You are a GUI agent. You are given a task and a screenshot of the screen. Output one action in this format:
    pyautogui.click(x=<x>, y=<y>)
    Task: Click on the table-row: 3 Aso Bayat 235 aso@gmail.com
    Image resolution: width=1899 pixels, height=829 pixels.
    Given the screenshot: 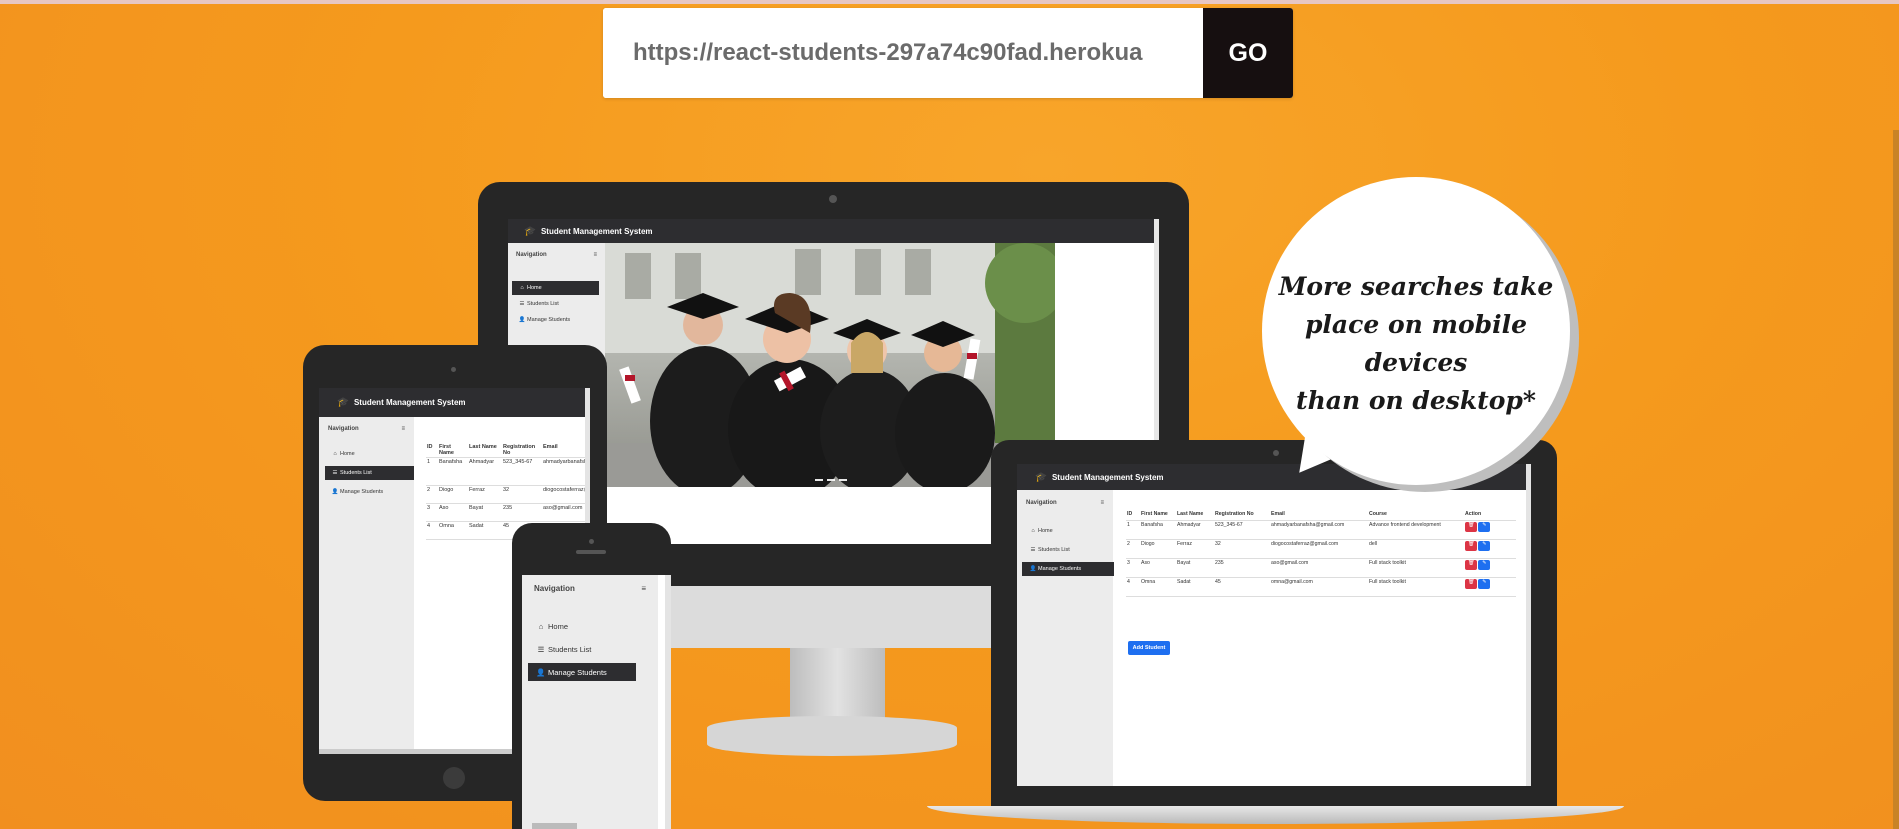 What is the action you would take?
    pyautogui.click(x=508, y=512)
    